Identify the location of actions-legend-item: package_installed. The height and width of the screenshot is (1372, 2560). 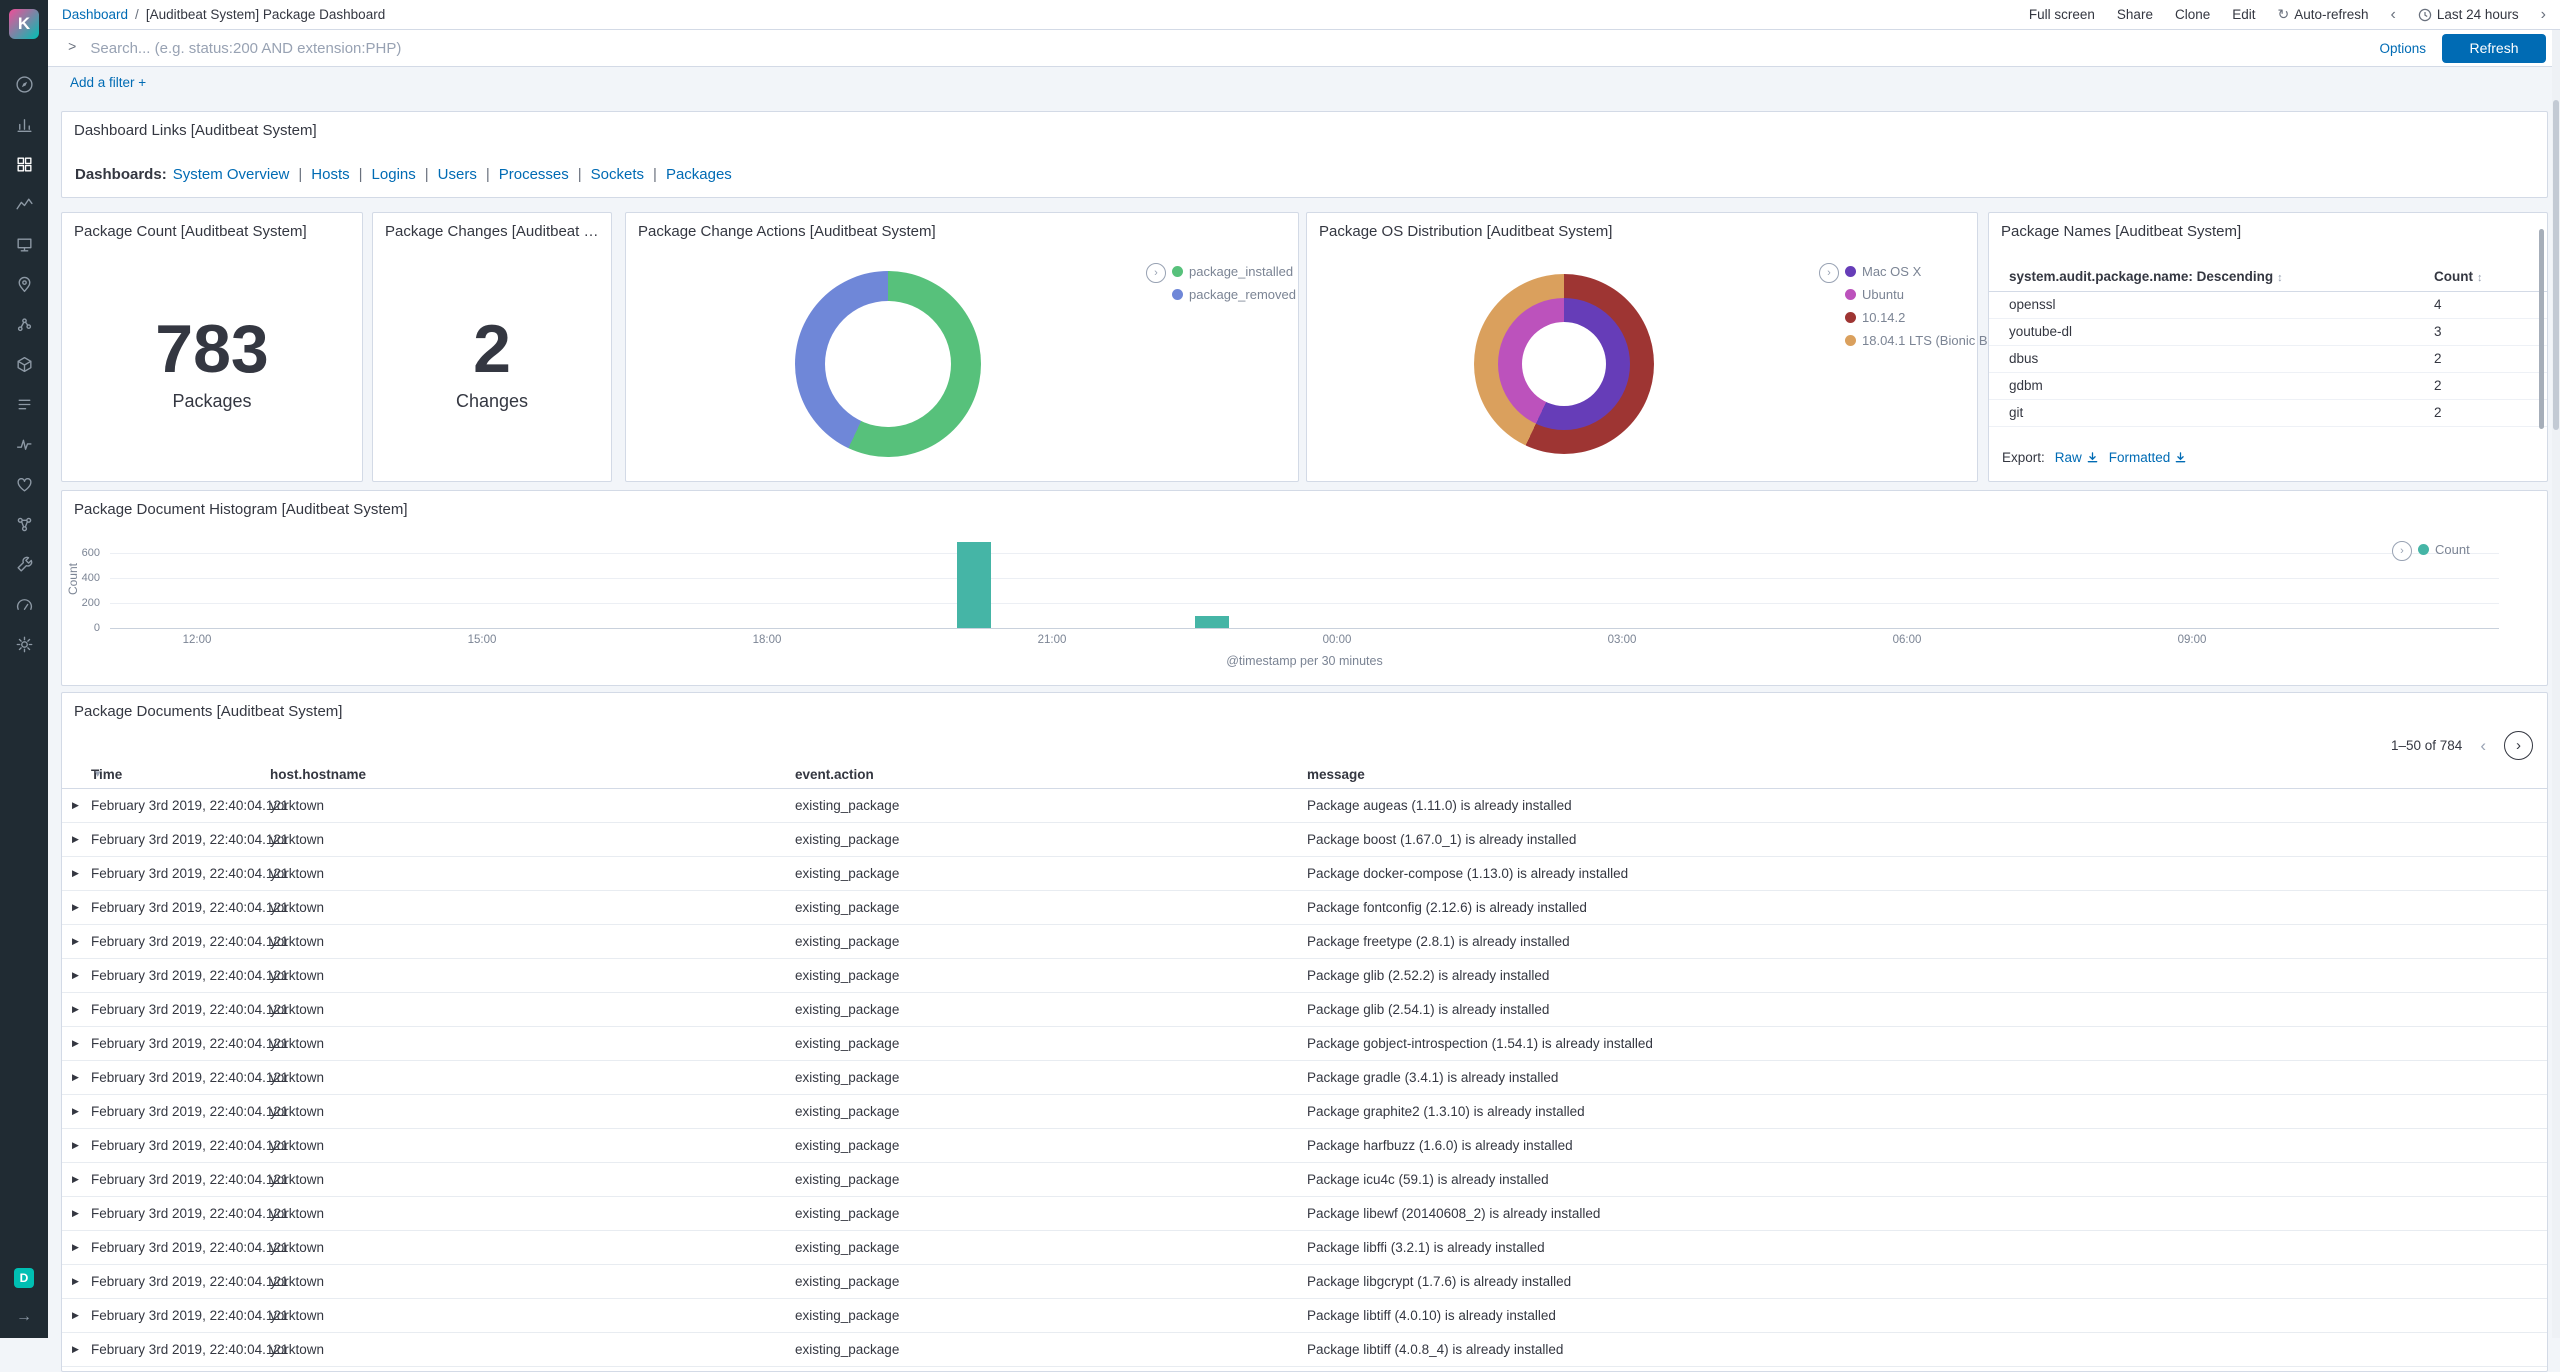
(1234, 271).